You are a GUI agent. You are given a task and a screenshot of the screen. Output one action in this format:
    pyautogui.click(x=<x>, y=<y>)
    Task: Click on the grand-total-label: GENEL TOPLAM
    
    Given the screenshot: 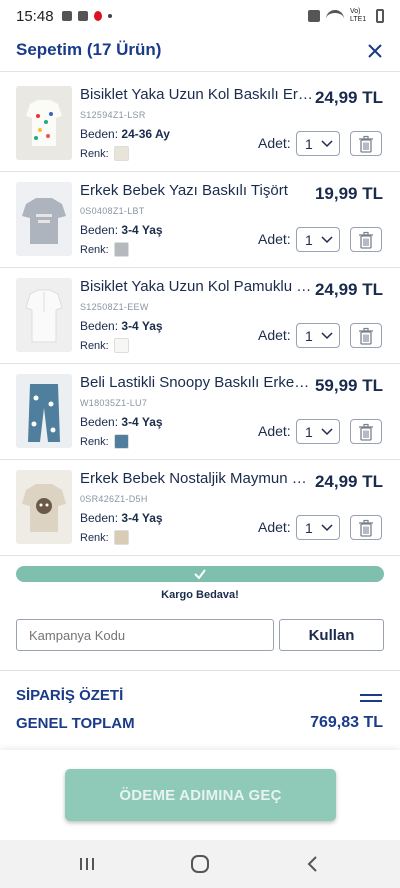 What is the action you would take?
    pyautogui.click(x=75, y=723)
    